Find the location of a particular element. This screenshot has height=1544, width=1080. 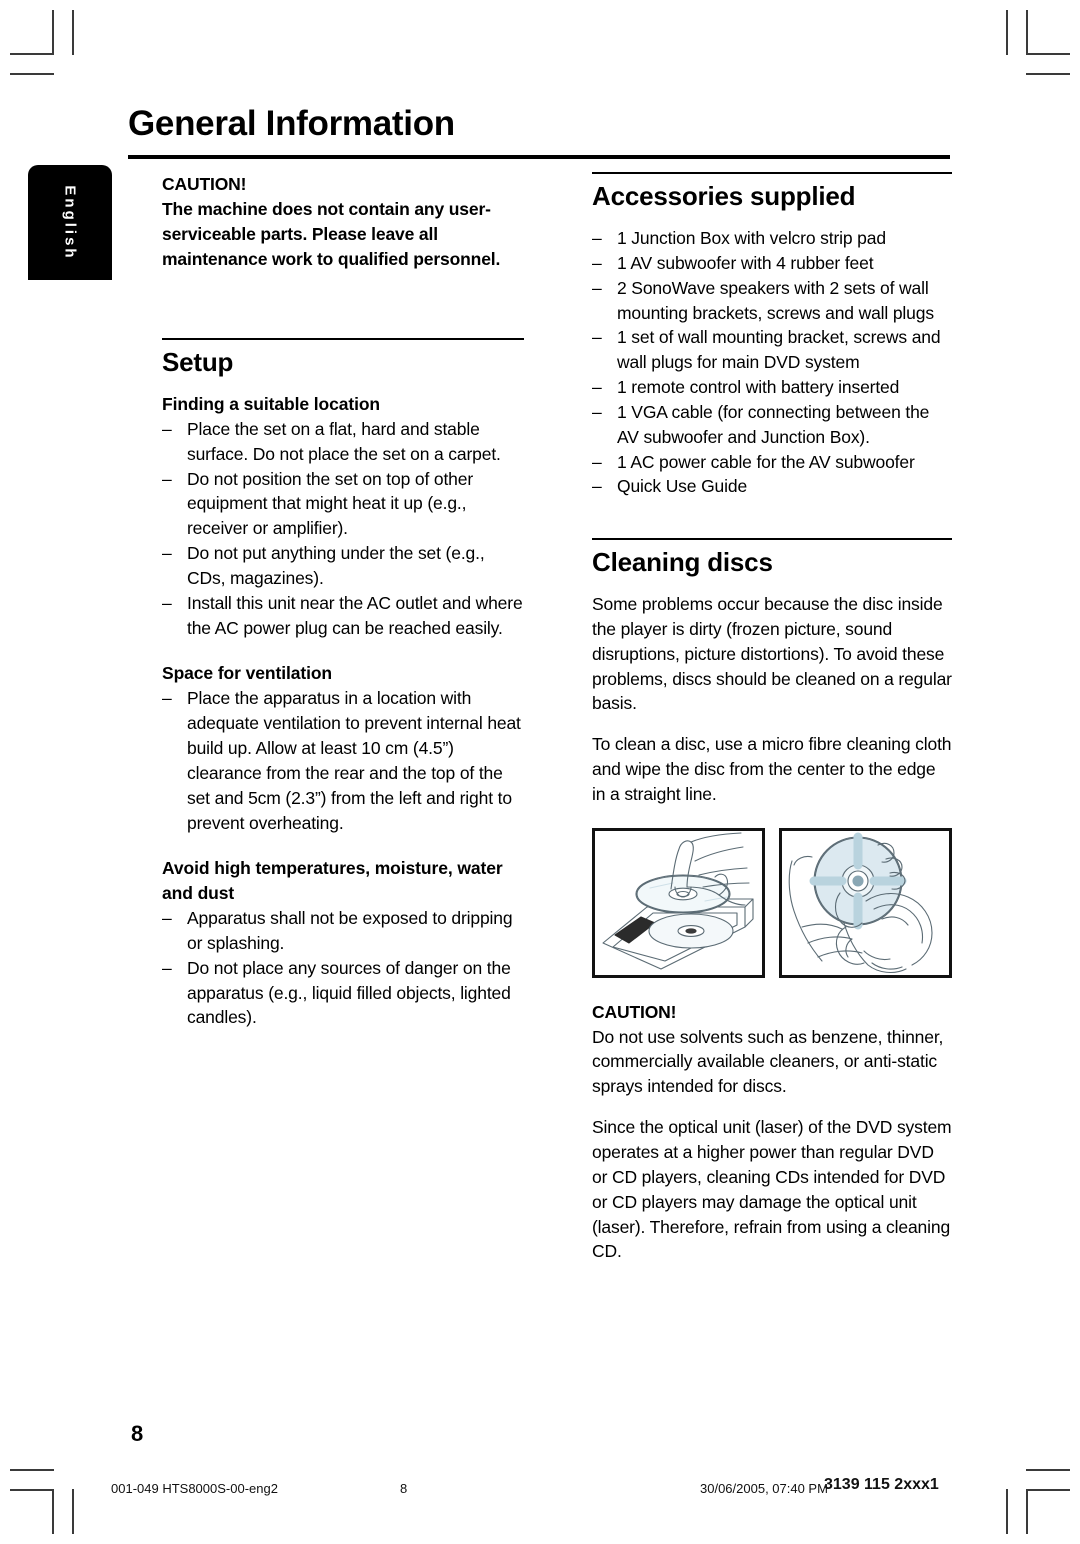

cropmark-bottom-left-tick-v is located at coordinates (73, 1511).